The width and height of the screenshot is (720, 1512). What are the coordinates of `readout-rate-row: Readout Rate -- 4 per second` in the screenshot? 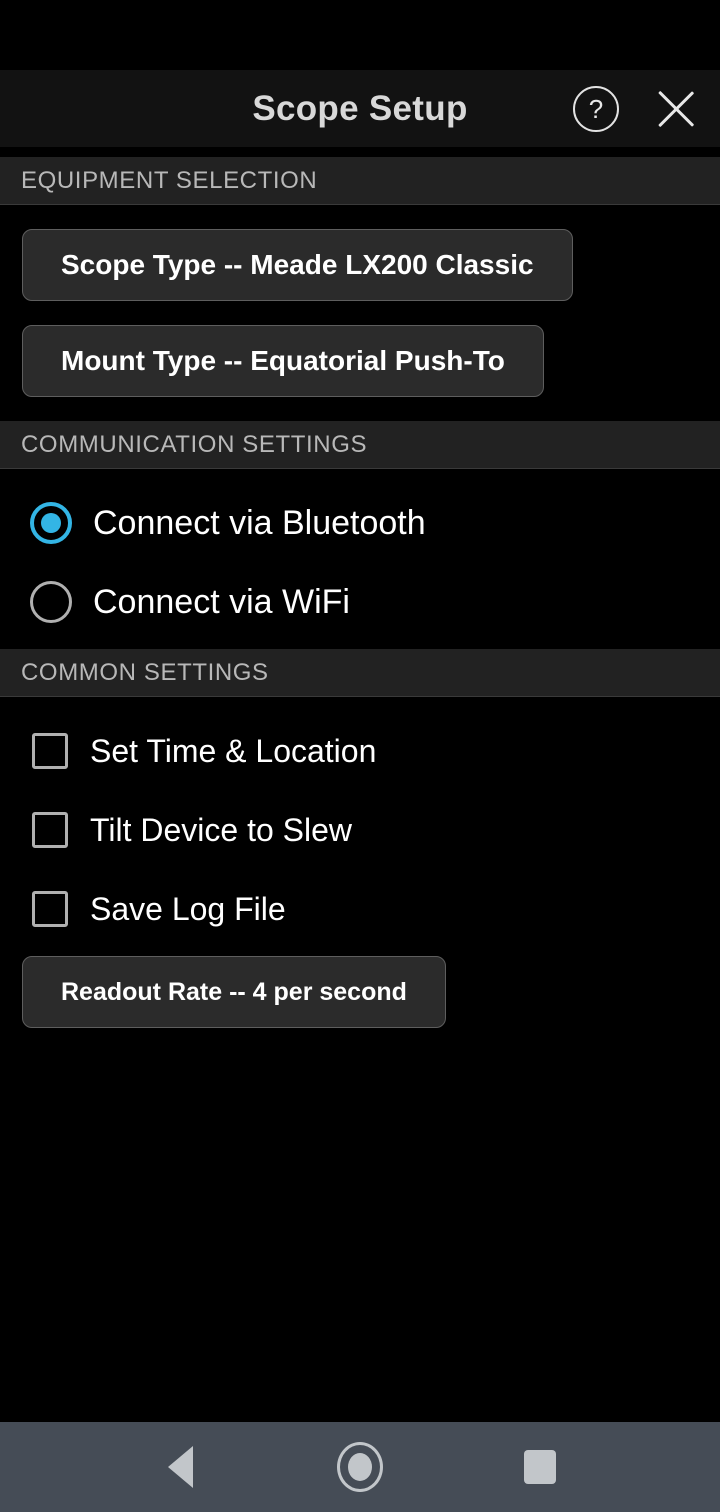 It's located at (360, 992).